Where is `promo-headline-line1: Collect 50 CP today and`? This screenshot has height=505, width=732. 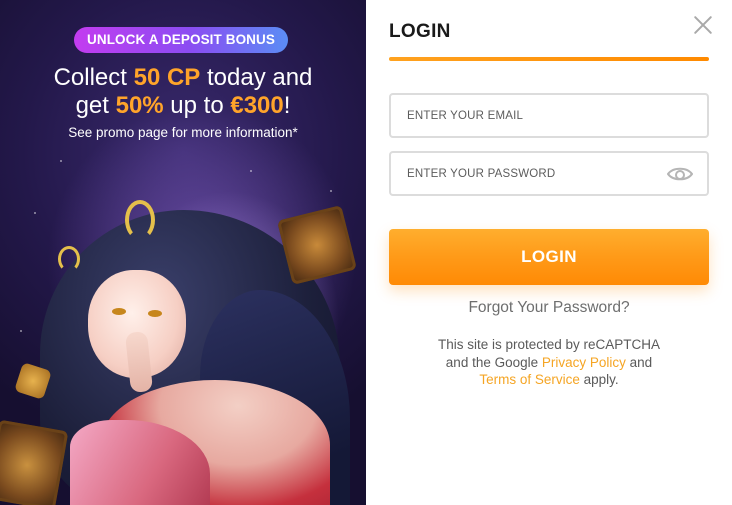
promo-headline-line1: Collect 50 CP today and is located at coordinates (183, 78).